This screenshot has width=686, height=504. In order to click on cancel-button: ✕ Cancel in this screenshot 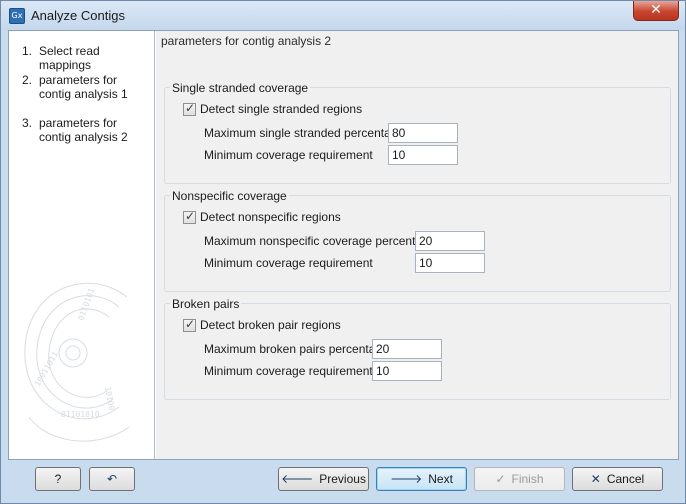, I will do `click(617, 479)`.